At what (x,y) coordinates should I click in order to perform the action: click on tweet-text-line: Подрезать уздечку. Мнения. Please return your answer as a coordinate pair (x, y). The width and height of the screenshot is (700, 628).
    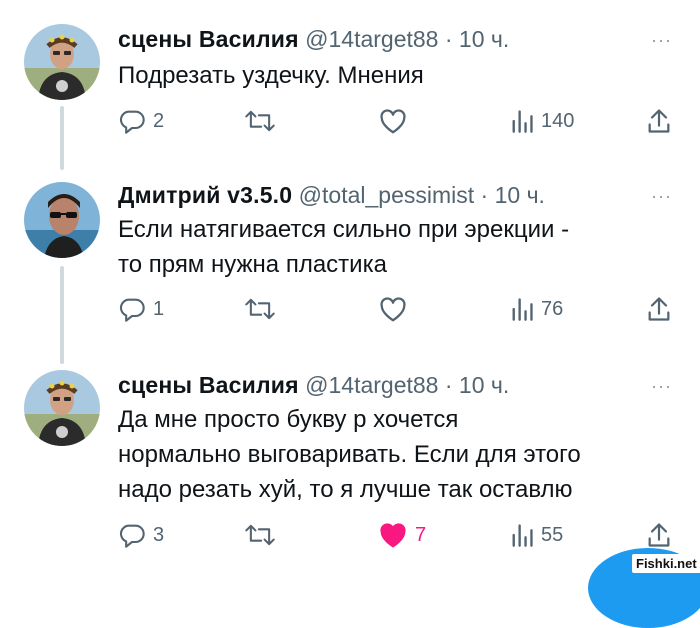
    Looking at the image, I should click on (271, 75).